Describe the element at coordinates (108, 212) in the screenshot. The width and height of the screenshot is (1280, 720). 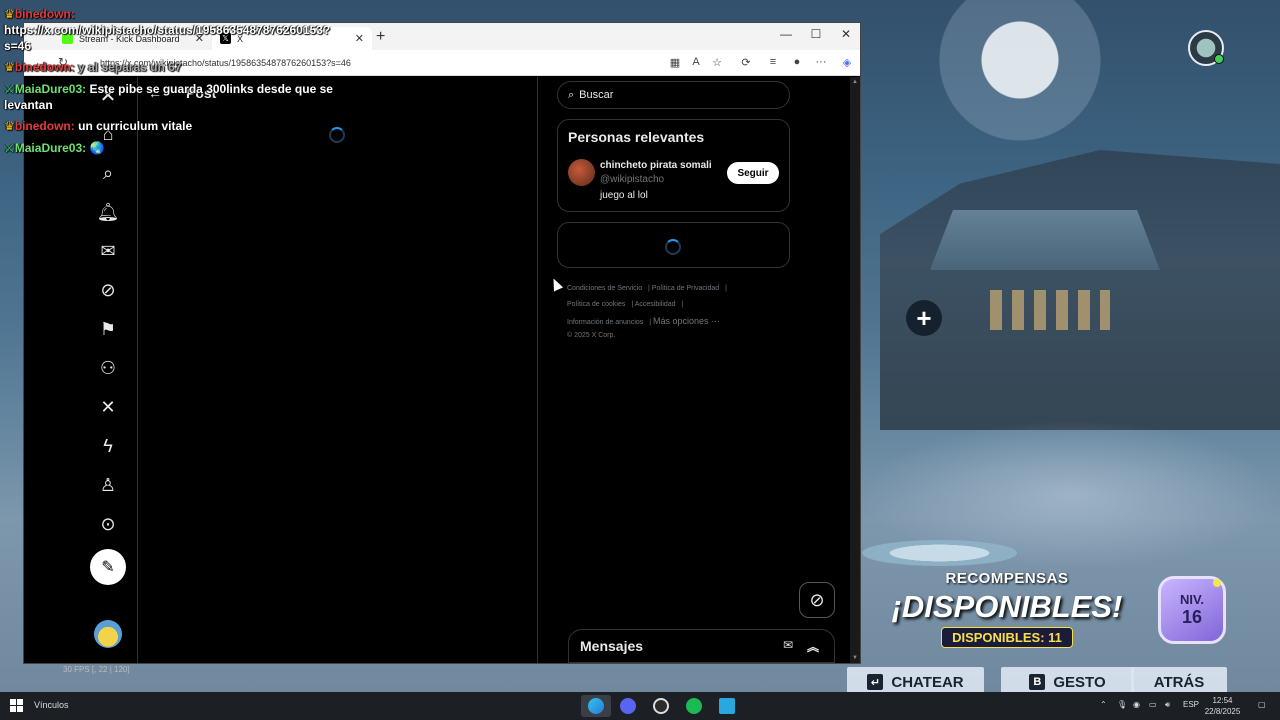
I see `bell-icon: 🔔︎` at that location.